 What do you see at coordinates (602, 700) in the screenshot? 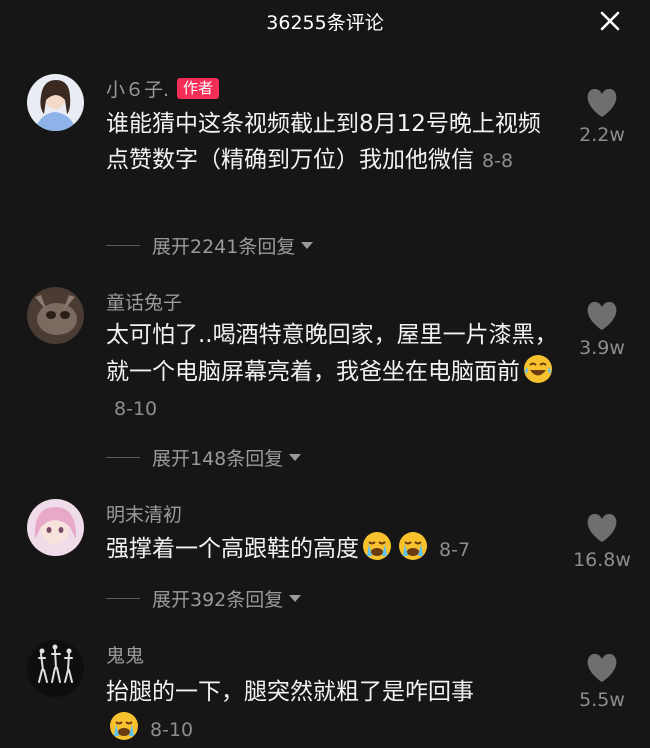
I see `like-count: 5.5w` at bounding box center [602, 700].